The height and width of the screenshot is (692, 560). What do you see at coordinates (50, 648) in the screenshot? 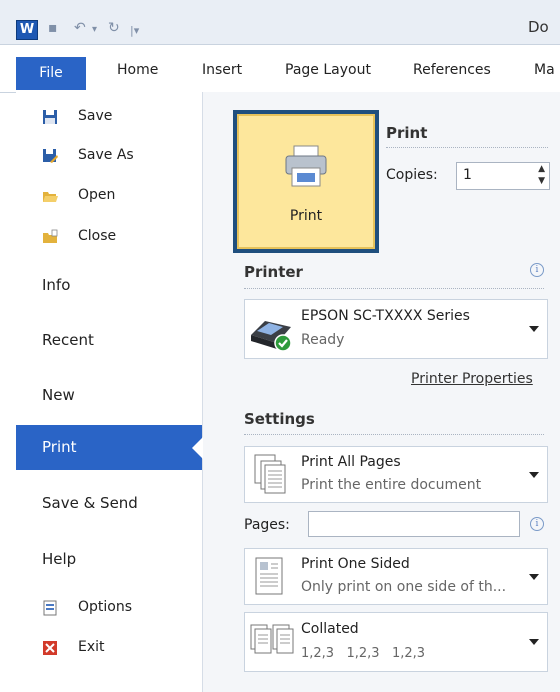
I see `exit-icon` at bounding box center [50, 648].